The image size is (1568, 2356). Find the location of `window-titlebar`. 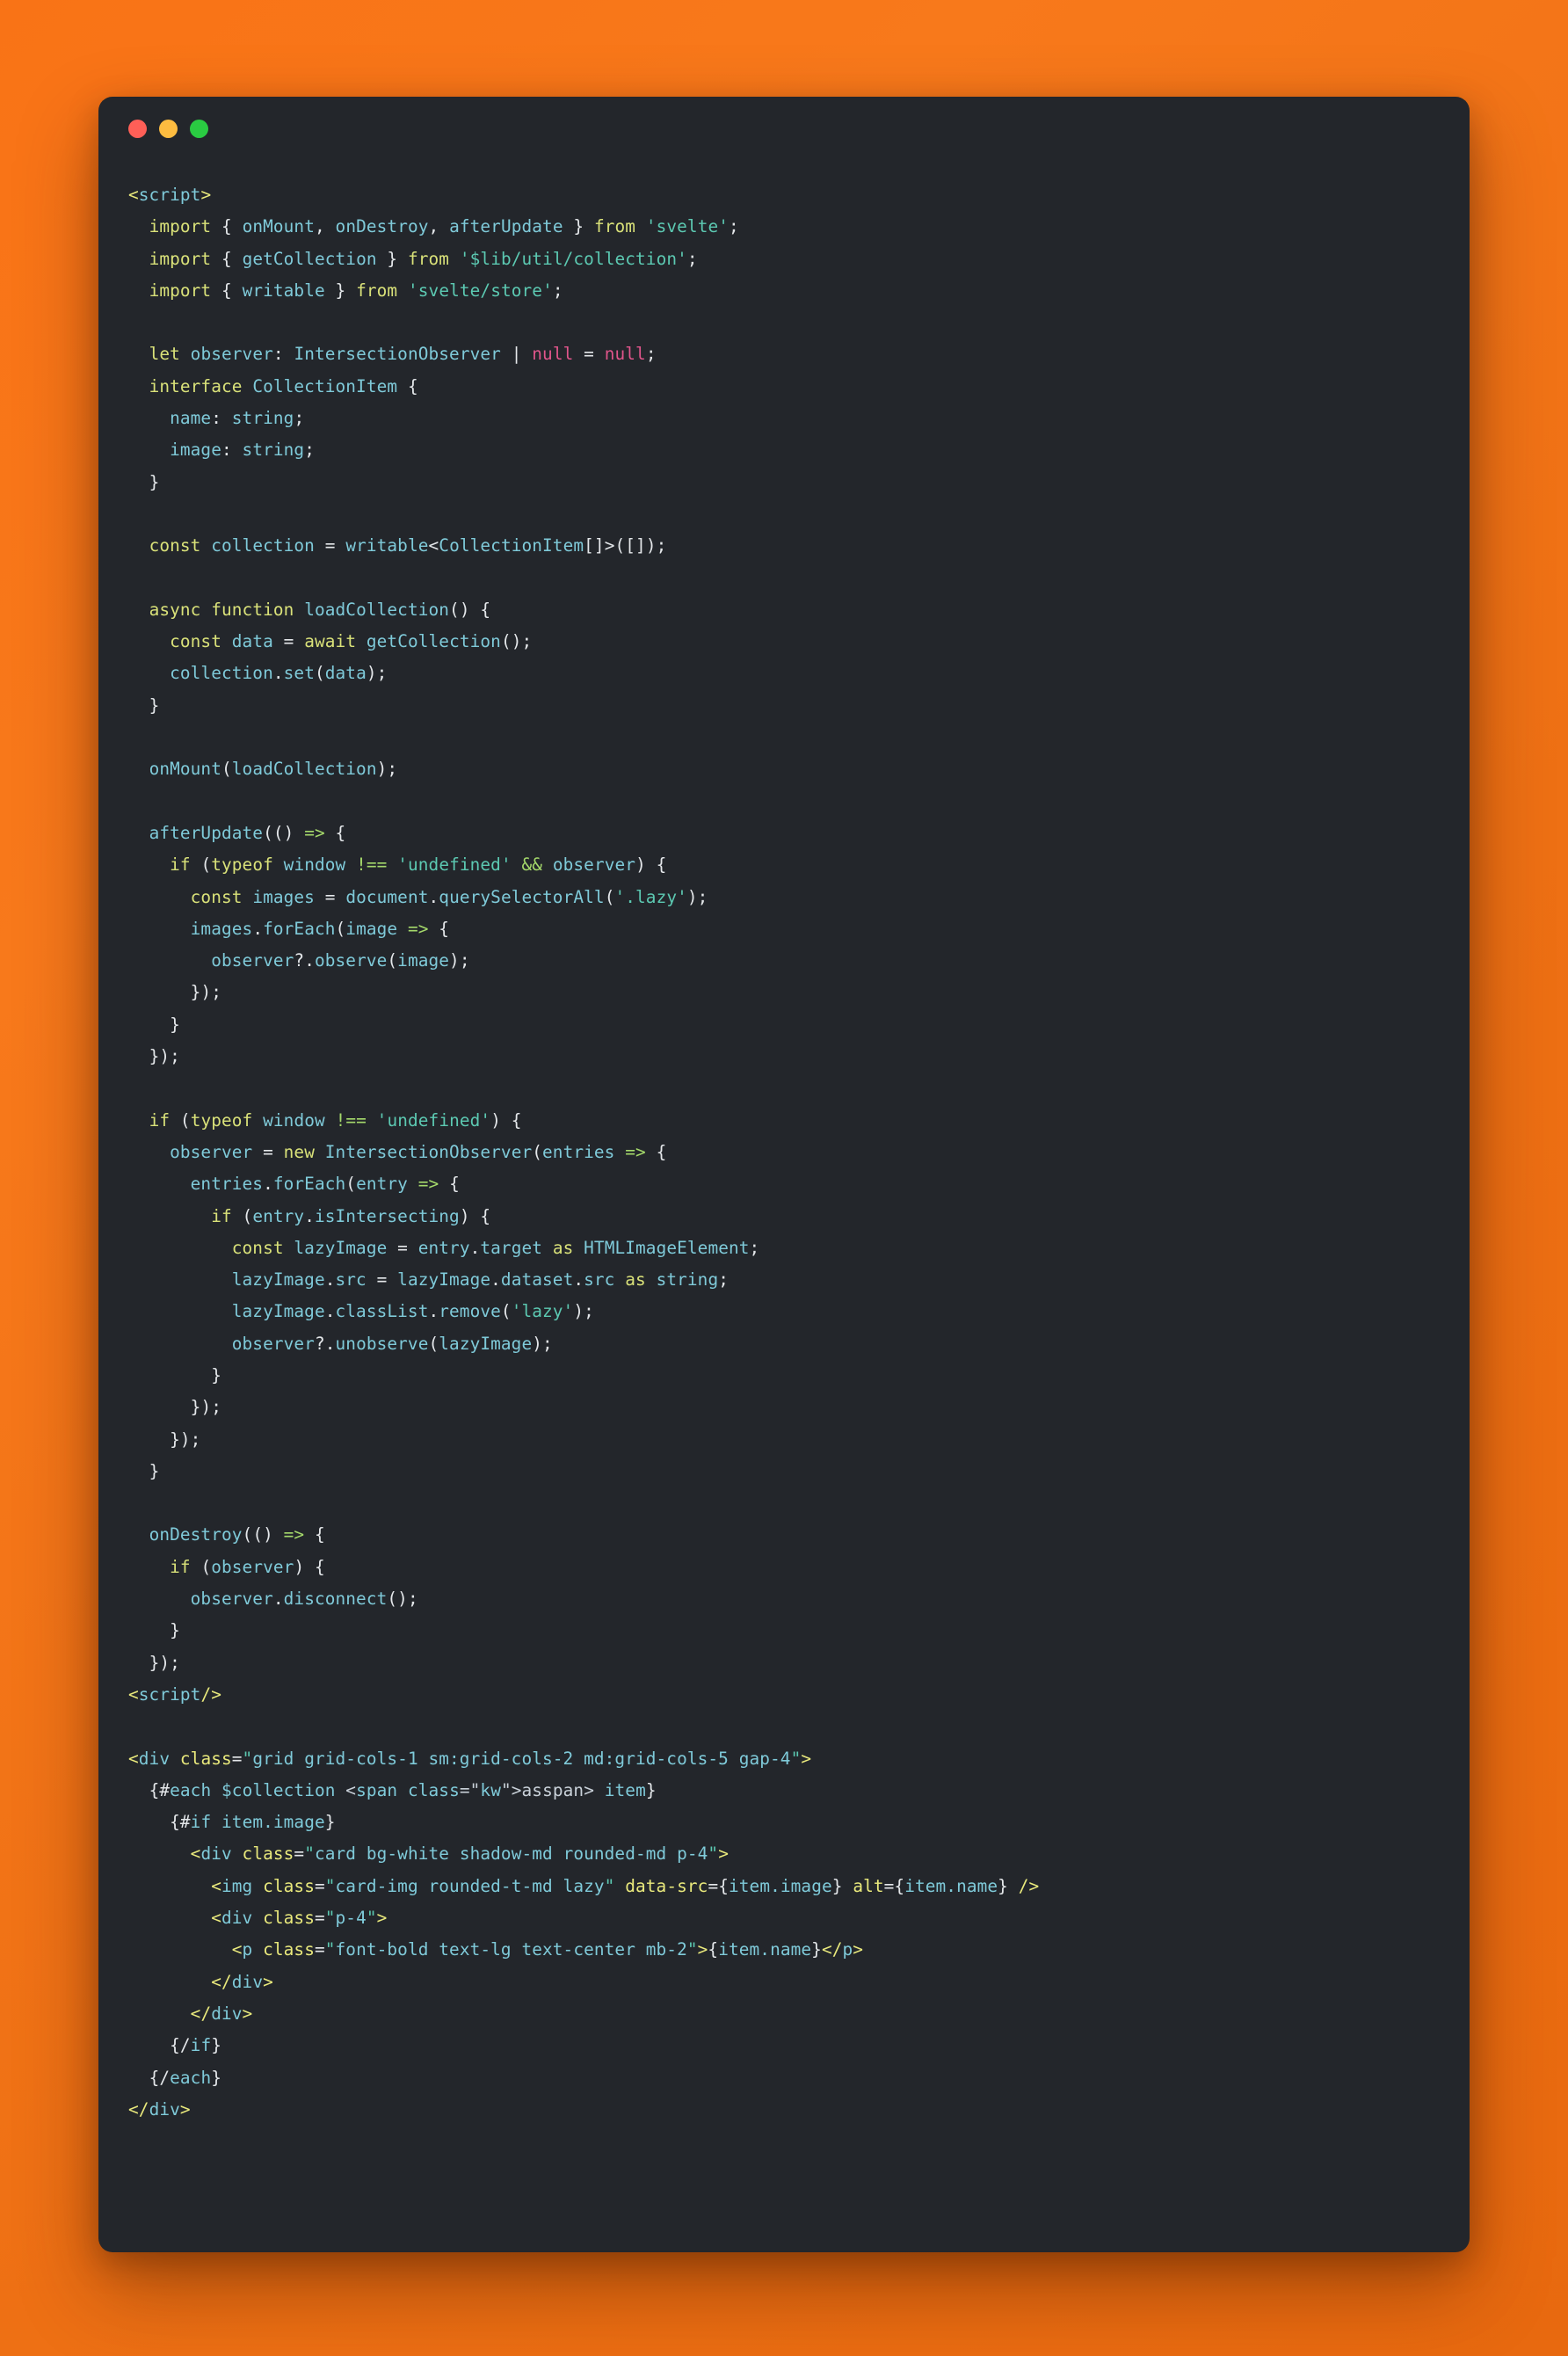

window-titlebar is located at coordinates (784, 128).